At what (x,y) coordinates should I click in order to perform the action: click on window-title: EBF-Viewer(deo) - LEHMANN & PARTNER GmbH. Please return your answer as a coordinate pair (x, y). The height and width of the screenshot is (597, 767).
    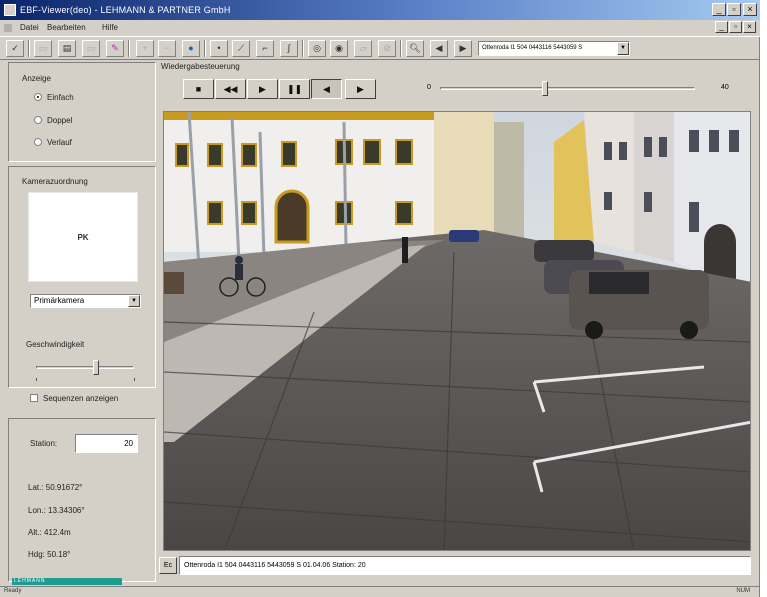
    Looking at the image, I should click on (125, 10).